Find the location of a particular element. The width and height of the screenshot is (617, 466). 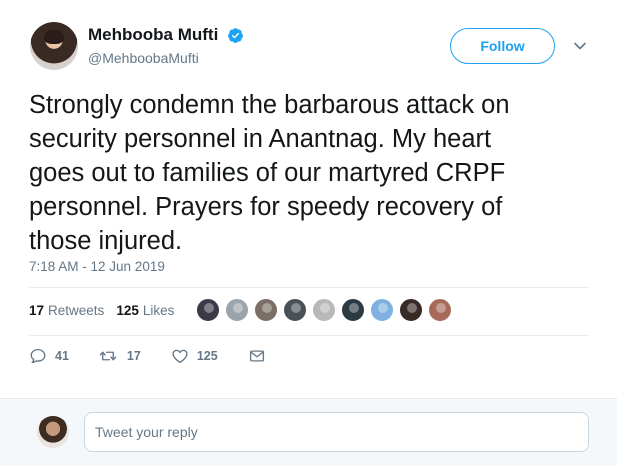

direct-message-button is located at coordinates (261, 356).